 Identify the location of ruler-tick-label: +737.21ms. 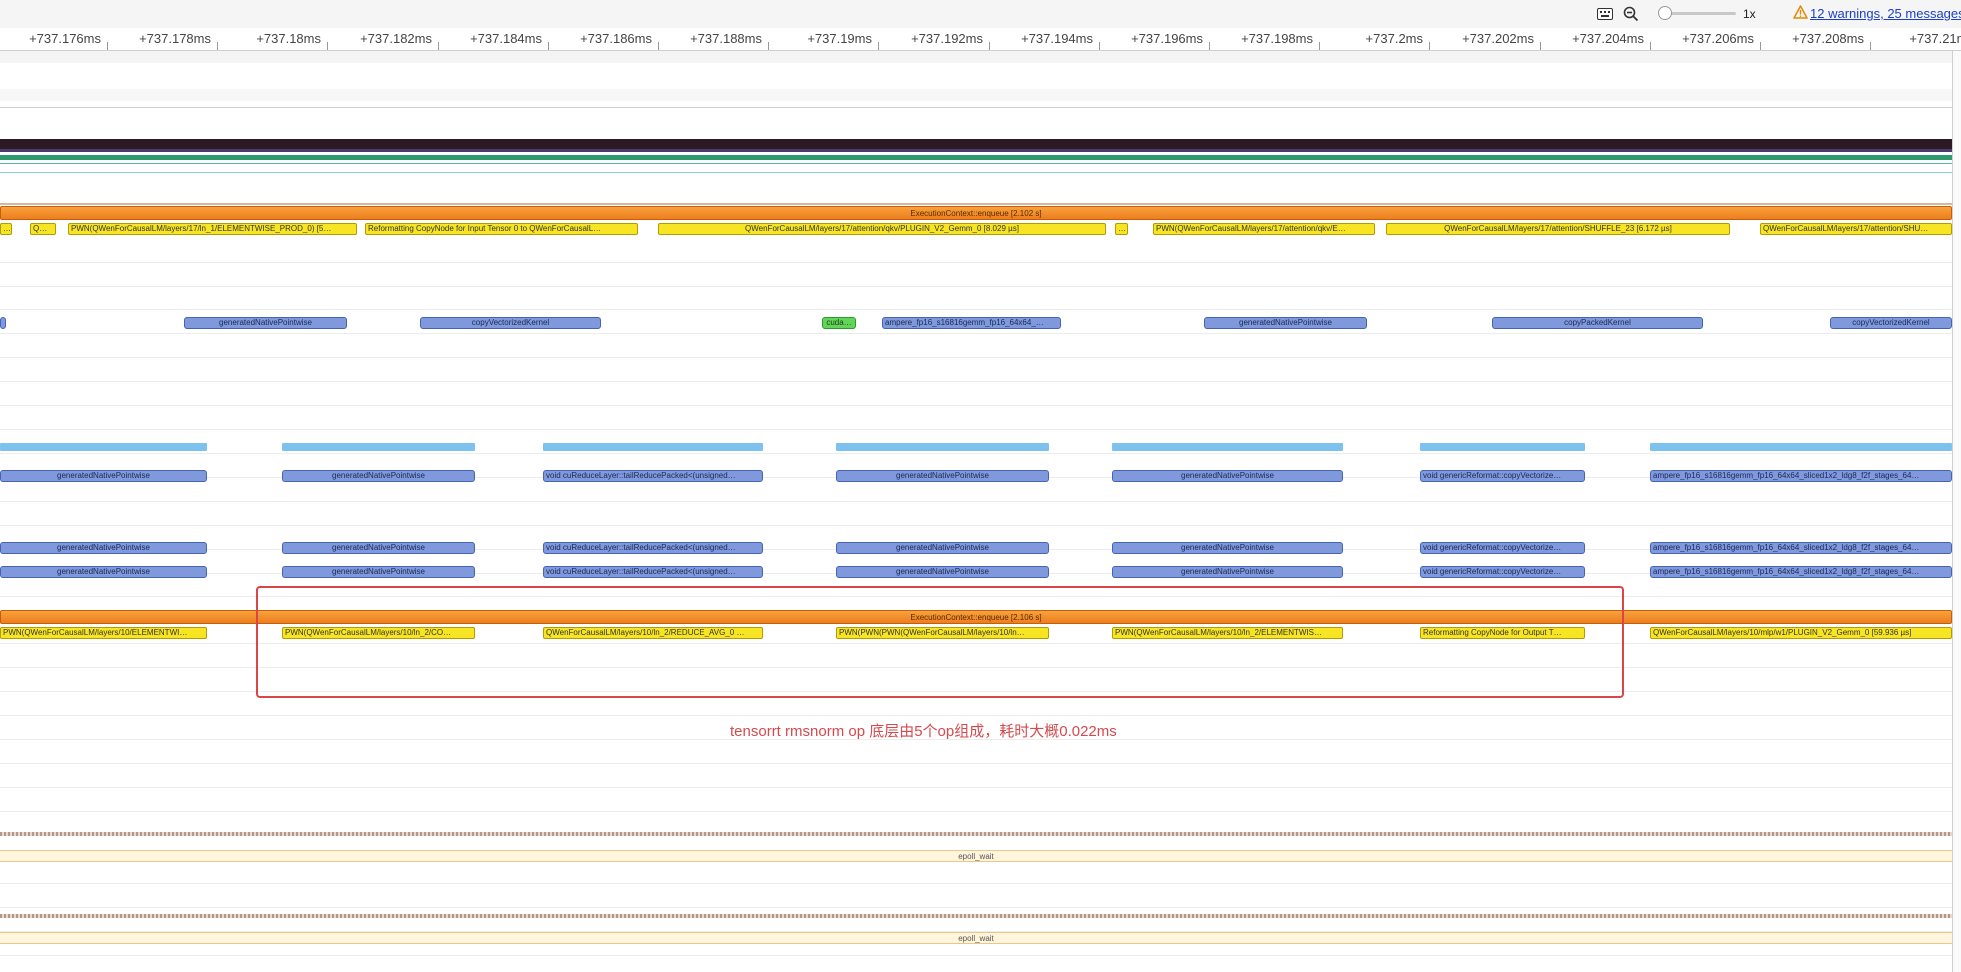
(1935, 38).